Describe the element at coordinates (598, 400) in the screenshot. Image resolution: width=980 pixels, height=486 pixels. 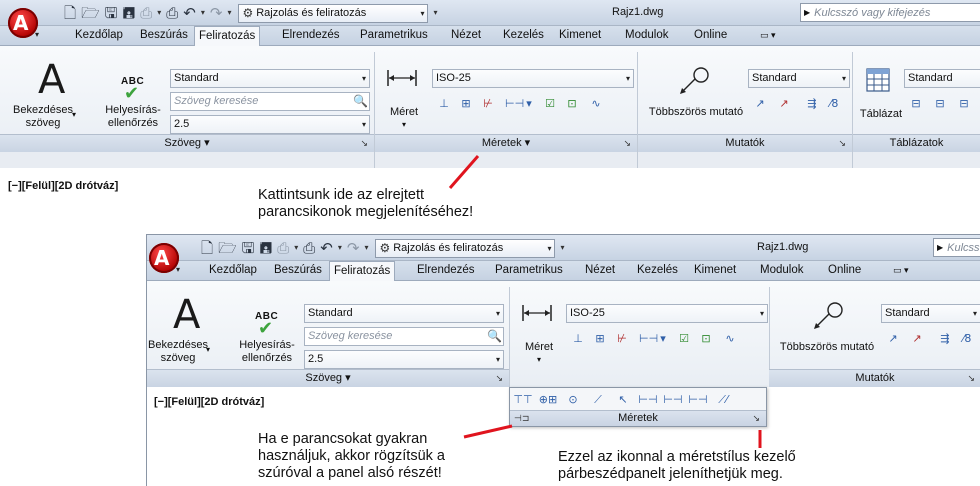
I see `oblique-icon: ⟋` at that location.